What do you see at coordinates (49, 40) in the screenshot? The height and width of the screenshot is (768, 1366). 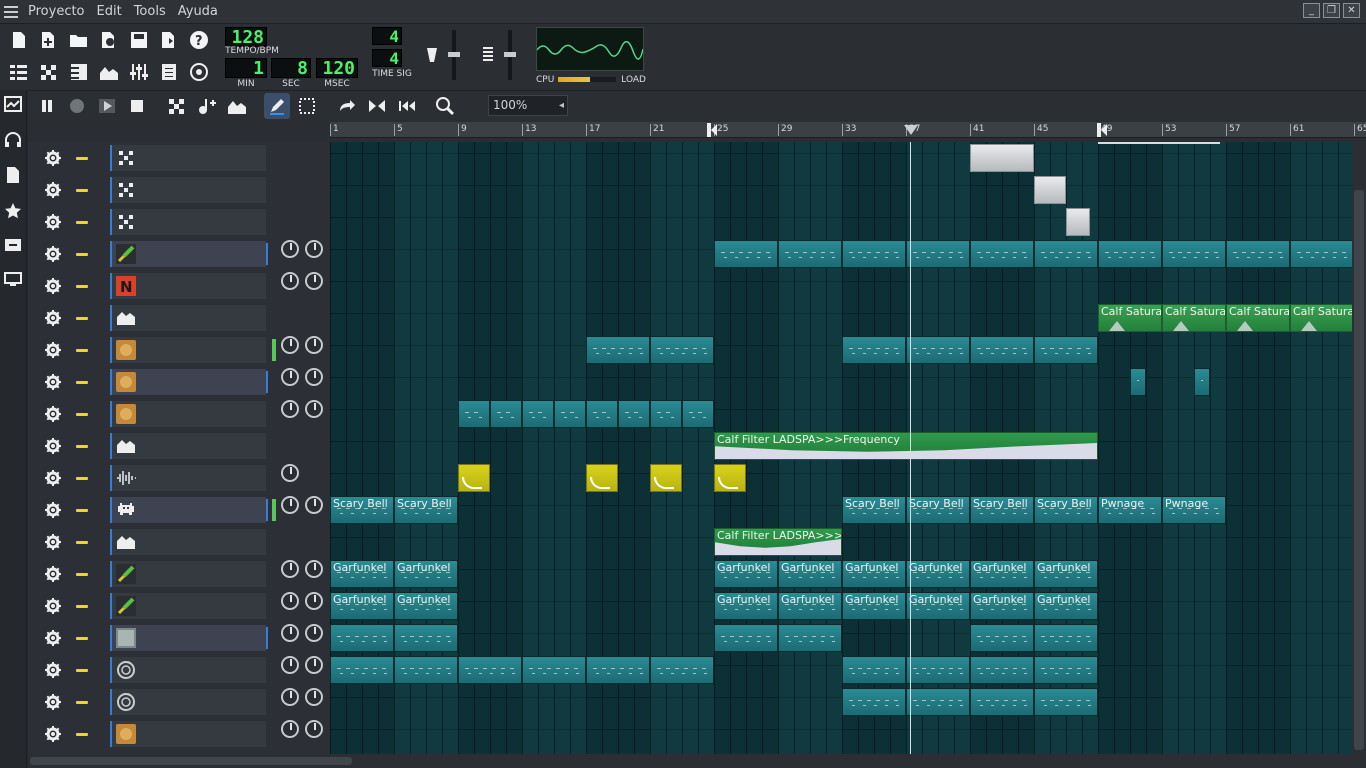 I see `new-from-template-icon` at bounding box center [49, 40].